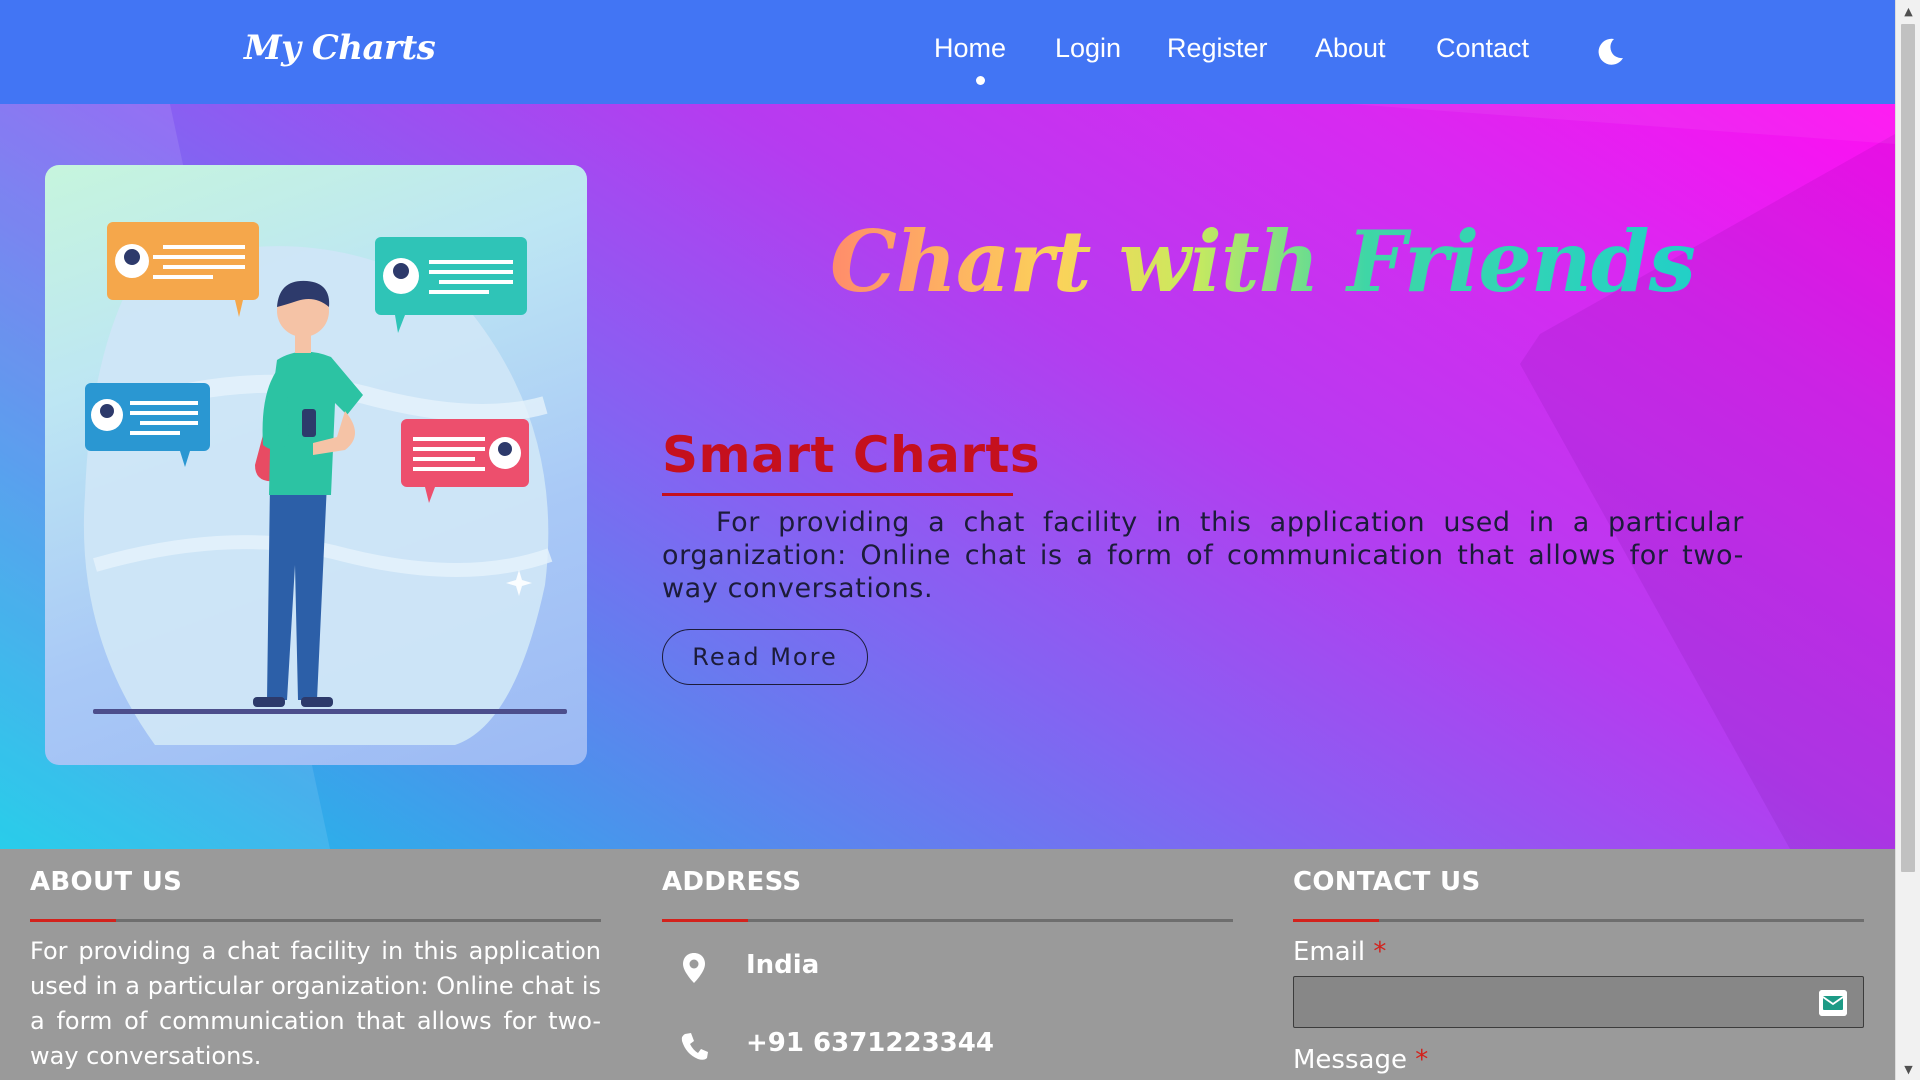  I want to click on nav-item-contact: Contact, so click(1482, 48).